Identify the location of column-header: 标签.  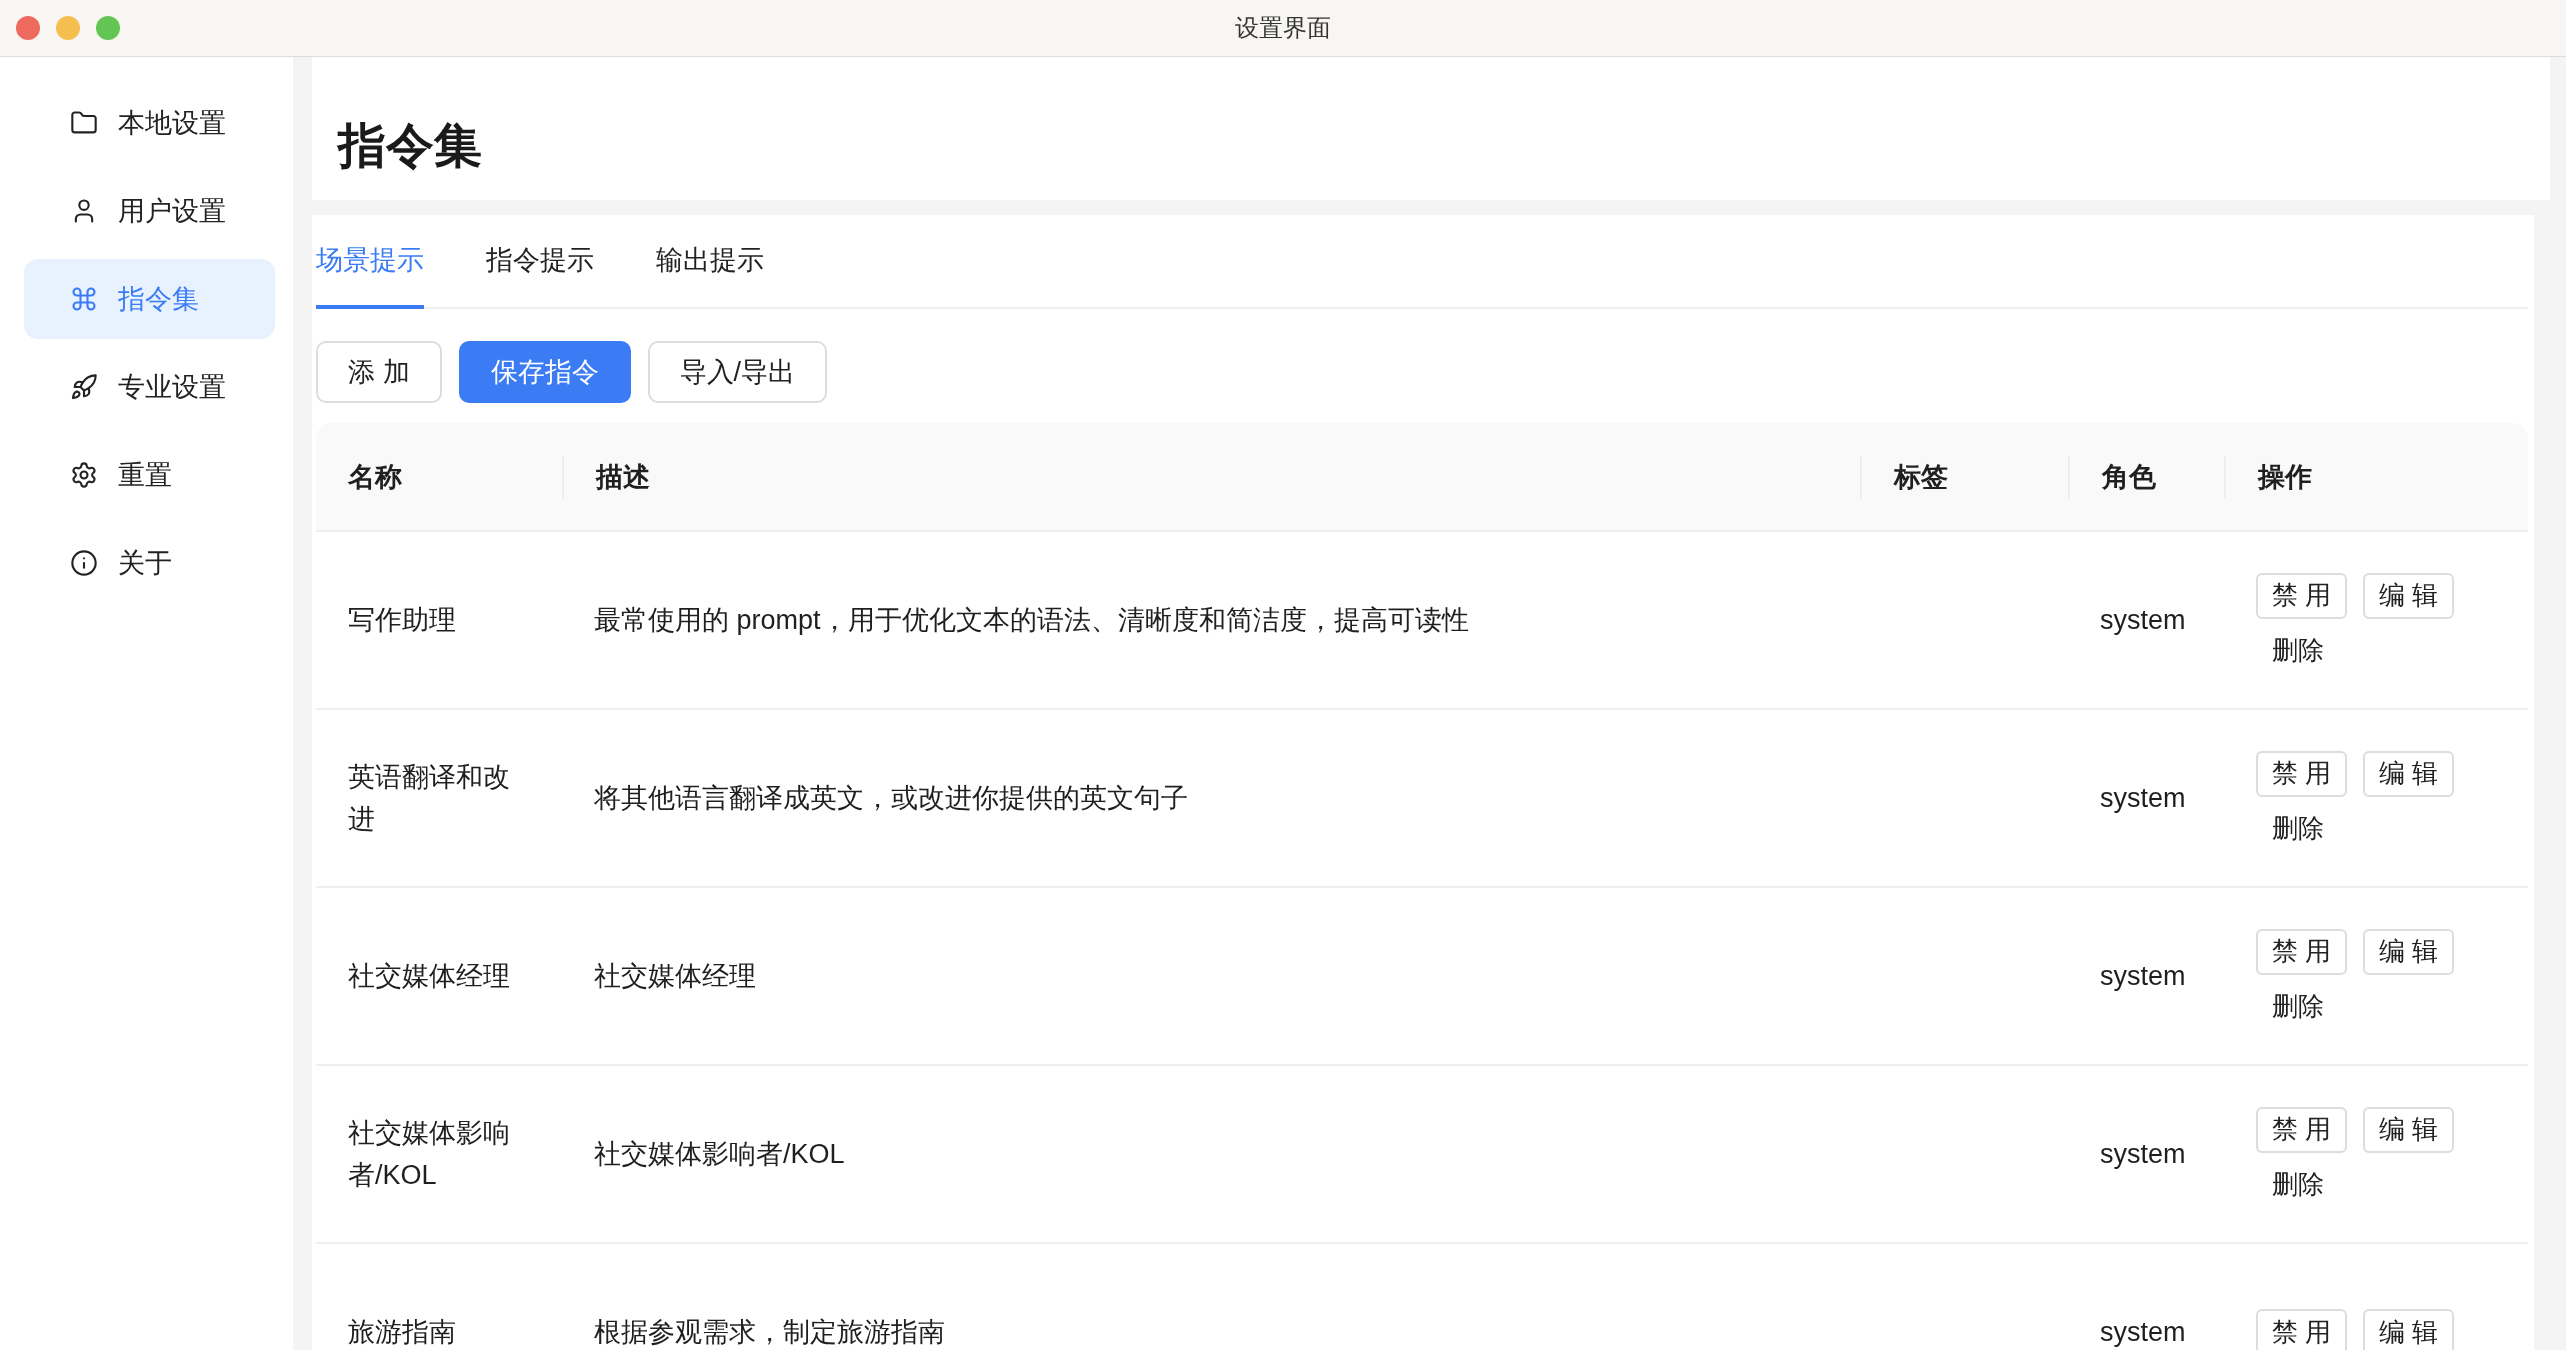
(1921, 476).